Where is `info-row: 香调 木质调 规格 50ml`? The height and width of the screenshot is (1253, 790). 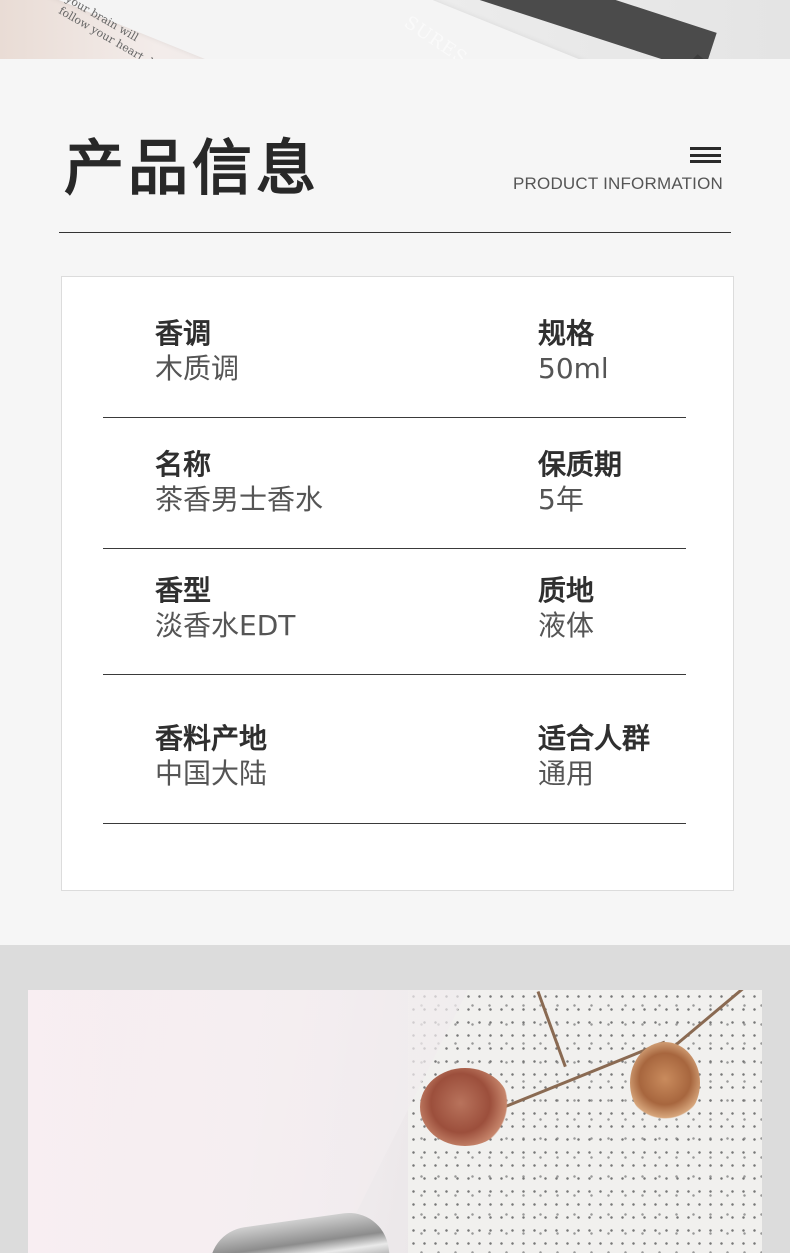 info-row: 香调 木质调 规格 50ml is located at coordinates (394, 347).